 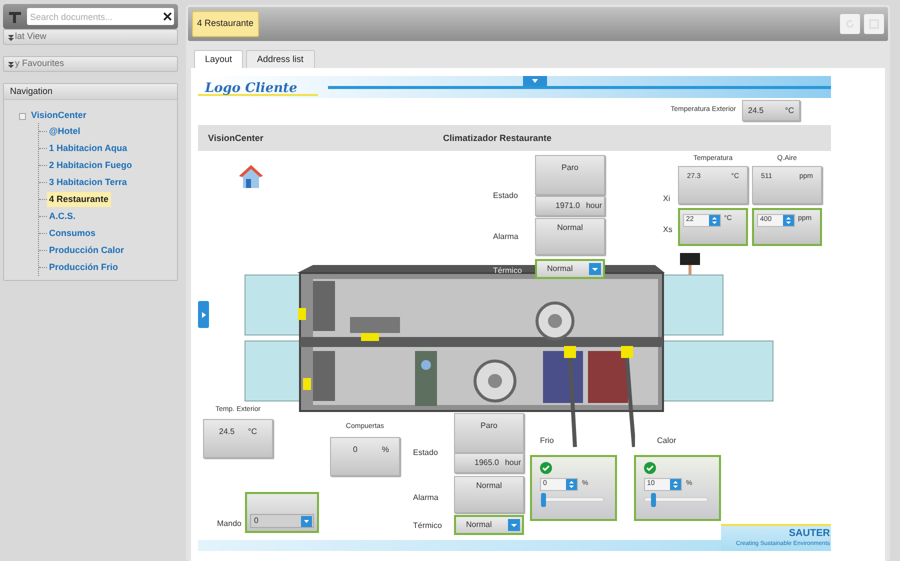 I want to click on close-icon, so click(x=167, y=16).